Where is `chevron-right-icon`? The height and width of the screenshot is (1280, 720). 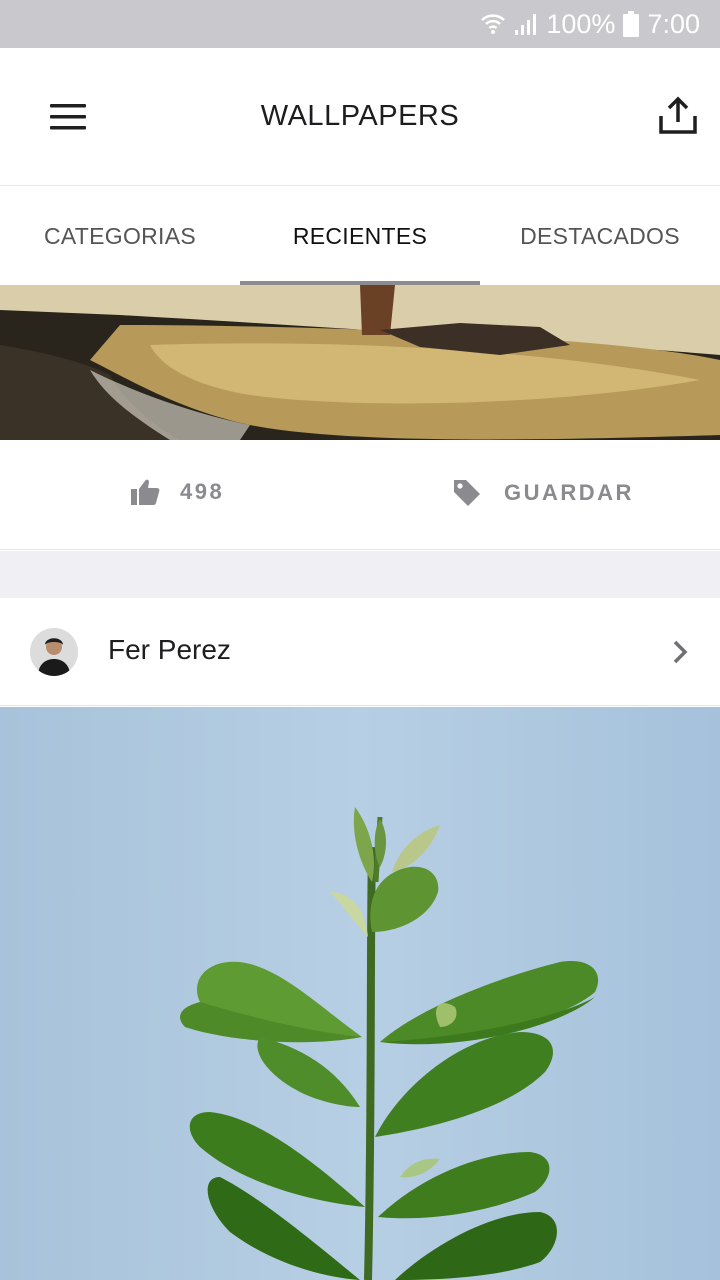 chevron-right-icon is located at coordinates (680, 652).